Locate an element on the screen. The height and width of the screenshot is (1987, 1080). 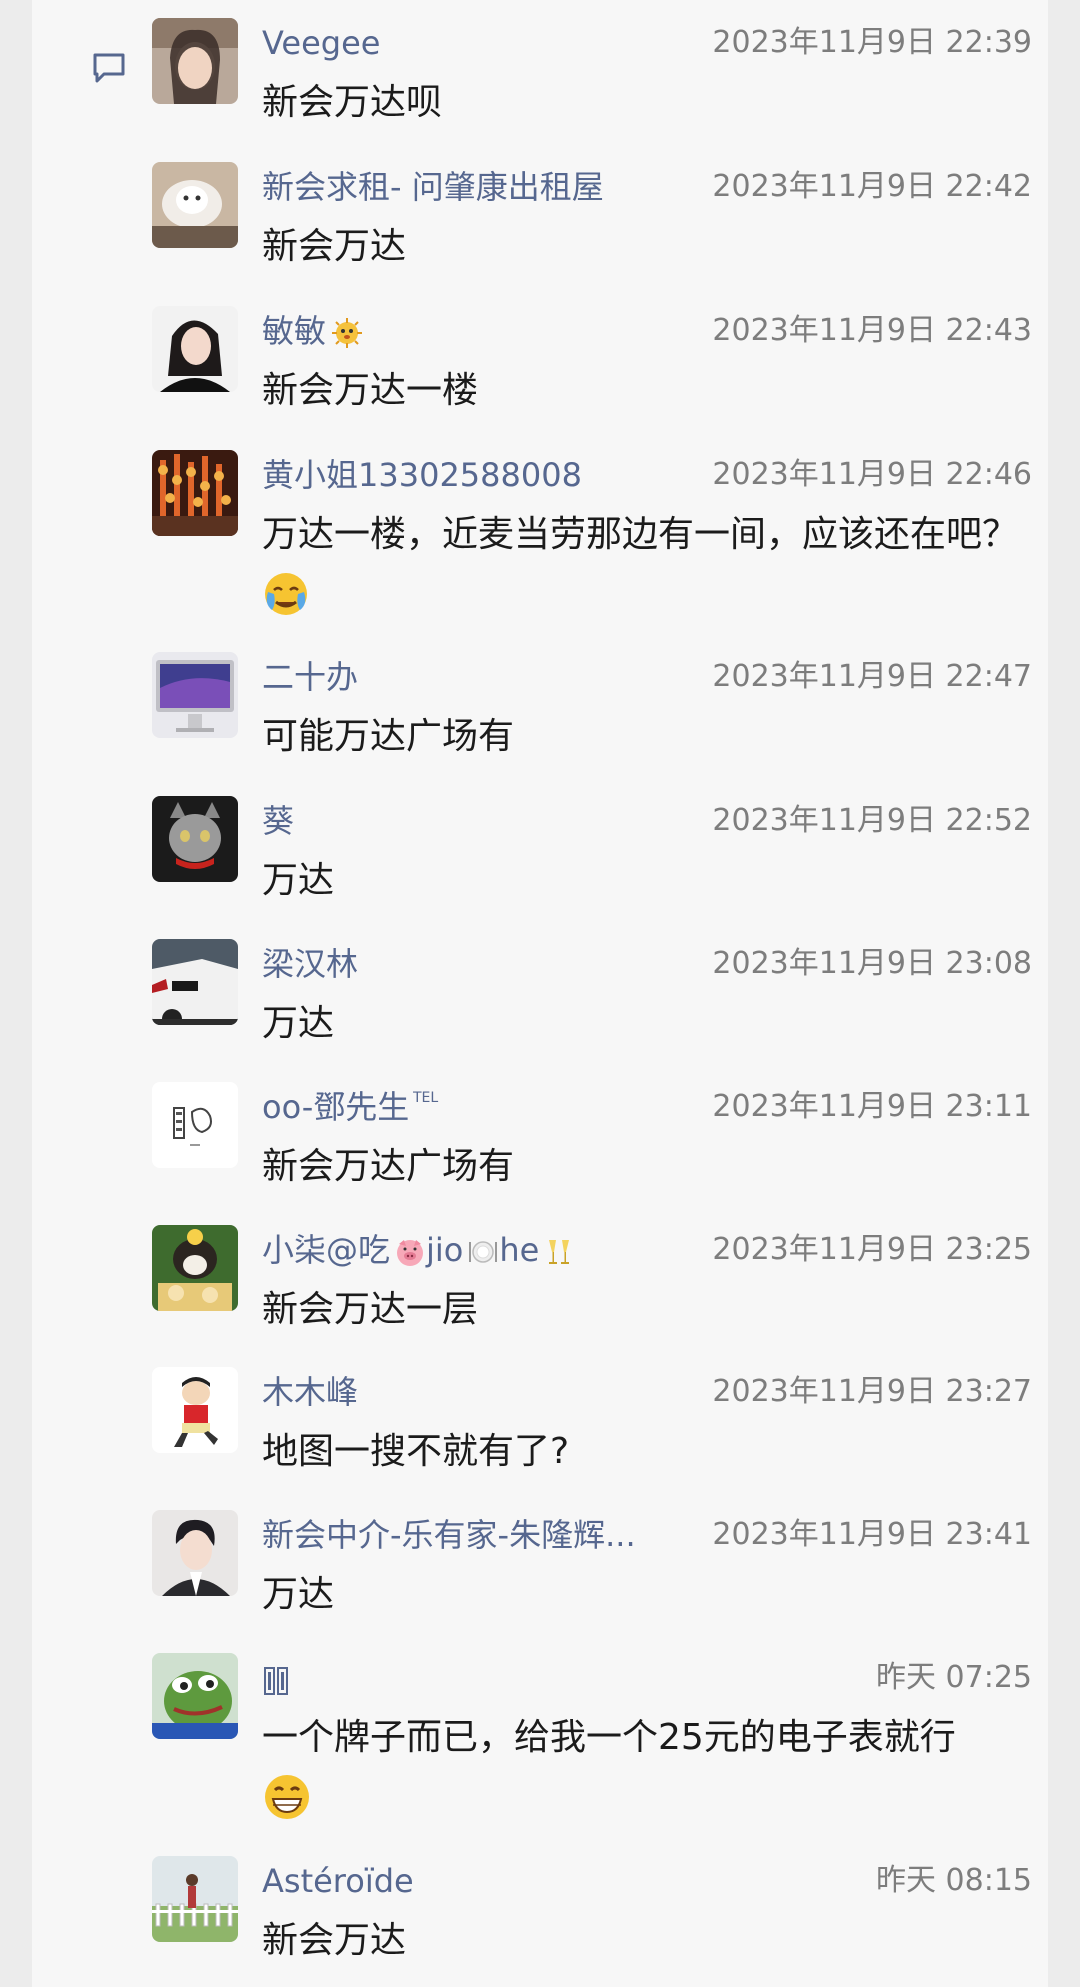
comment-time: 2023年11月9日 23:08 is located at coordinates (872, 963).